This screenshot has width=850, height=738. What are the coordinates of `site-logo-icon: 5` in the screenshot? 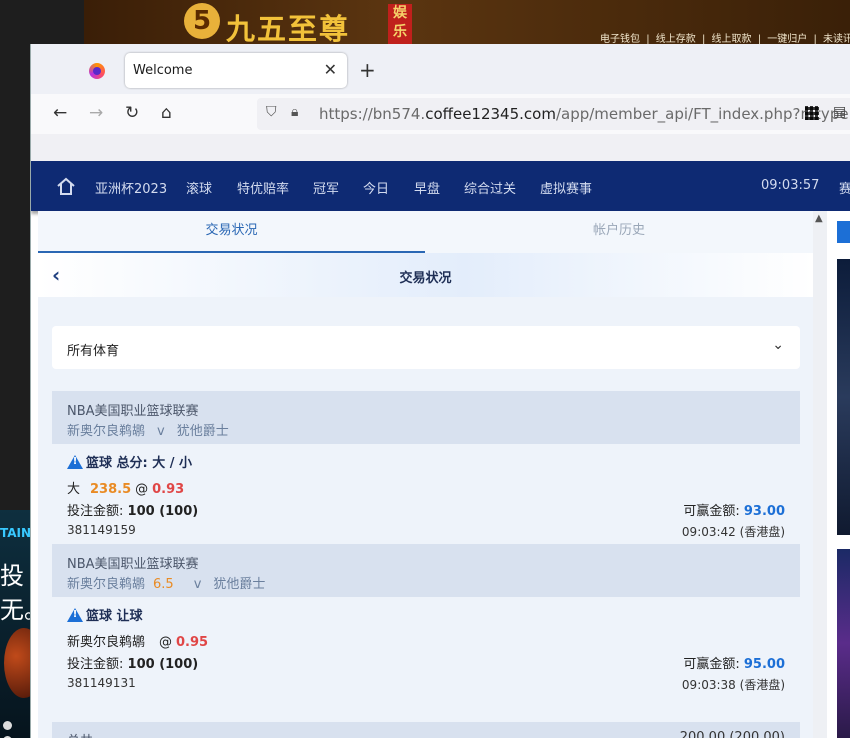 It's located at (202, 21).